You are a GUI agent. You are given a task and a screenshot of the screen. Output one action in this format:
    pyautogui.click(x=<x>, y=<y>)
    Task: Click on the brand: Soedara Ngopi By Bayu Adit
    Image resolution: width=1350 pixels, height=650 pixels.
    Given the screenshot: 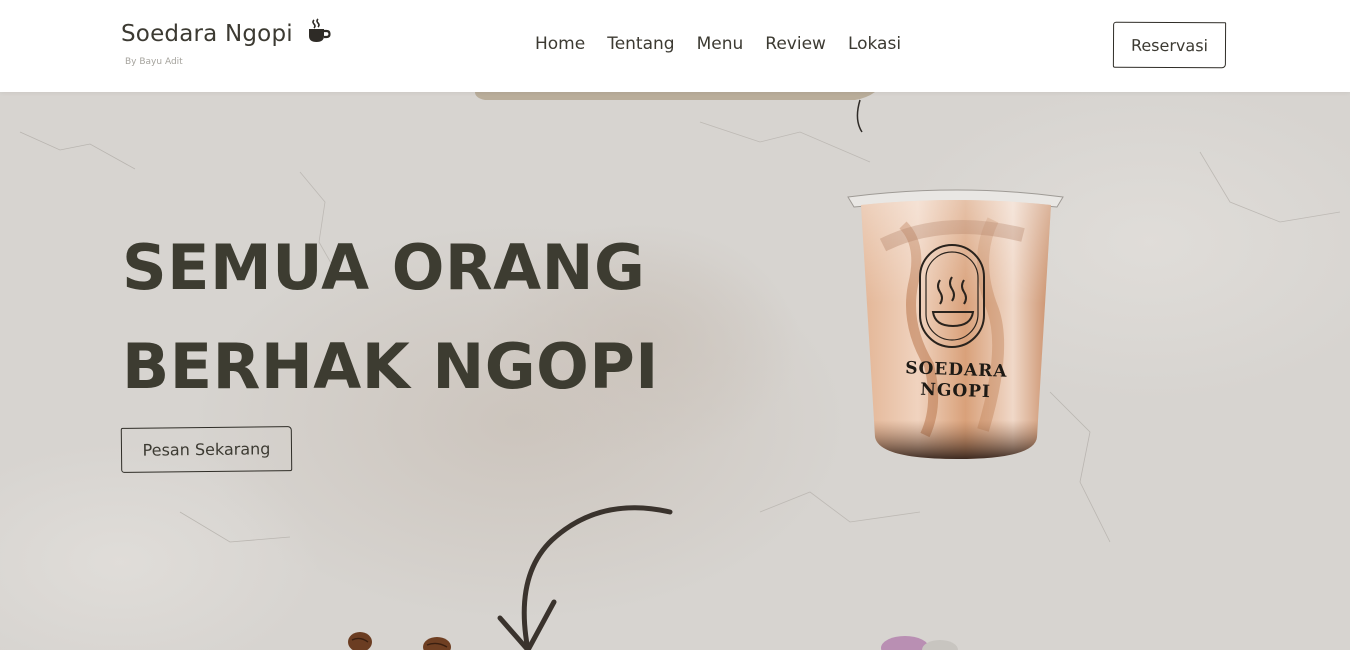 What is the action you would take?
    pyautogui.click(x=226, y=42)
    